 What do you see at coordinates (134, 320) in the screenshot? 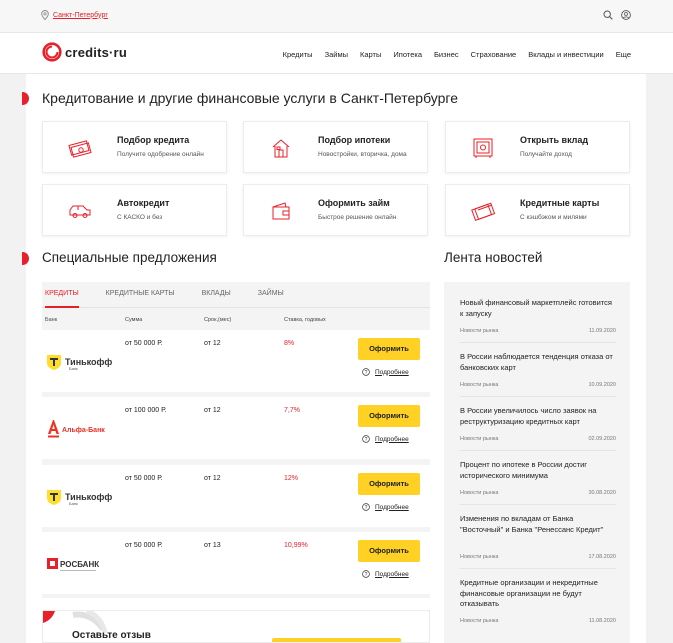
I see `col-sum: Сумма` at bounding box center [134, 320].